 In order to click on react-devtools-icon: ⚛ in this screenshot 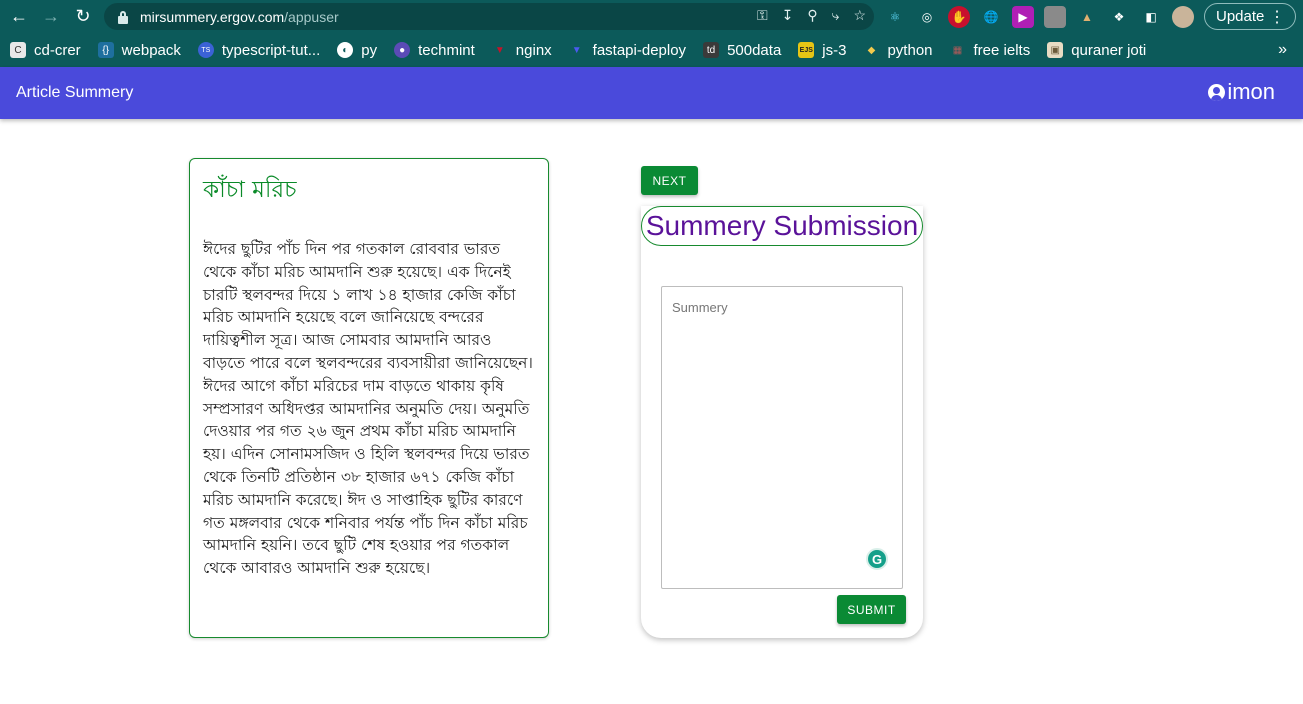, I will do `click(895, 17)`.